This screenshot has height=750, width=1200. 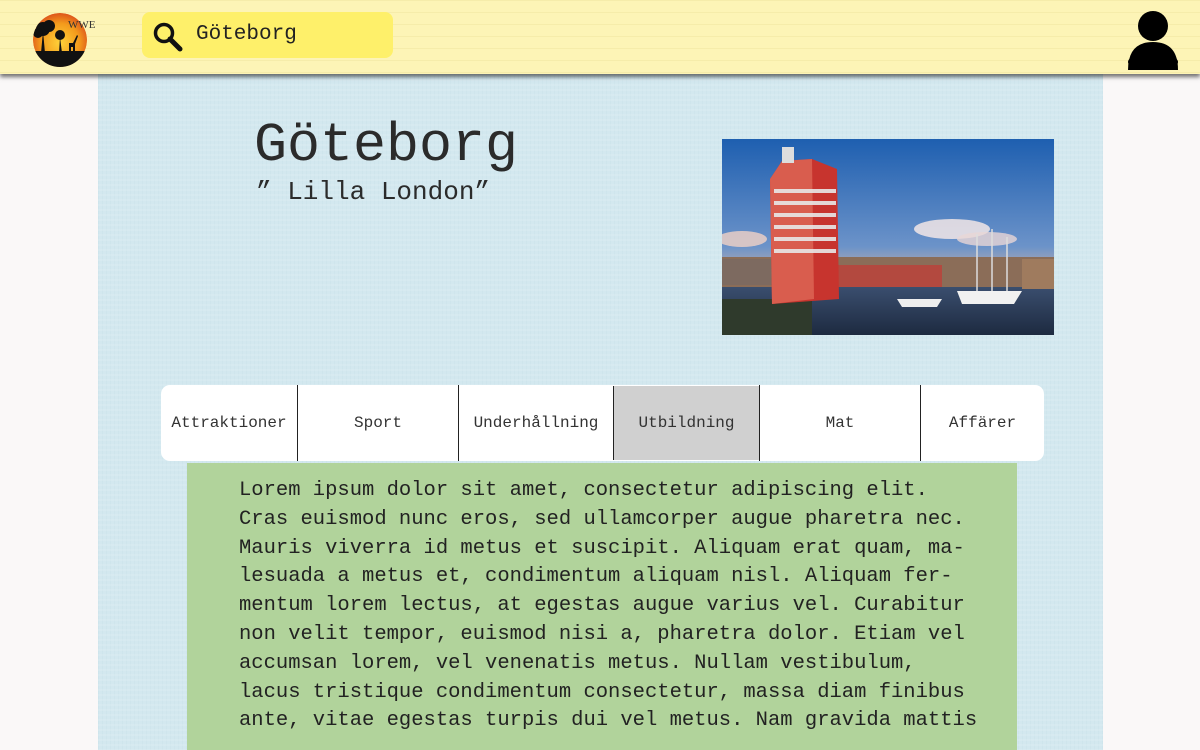 I want to click on tab-attraktioner: Attraktioner, so click(x=229, y=423).